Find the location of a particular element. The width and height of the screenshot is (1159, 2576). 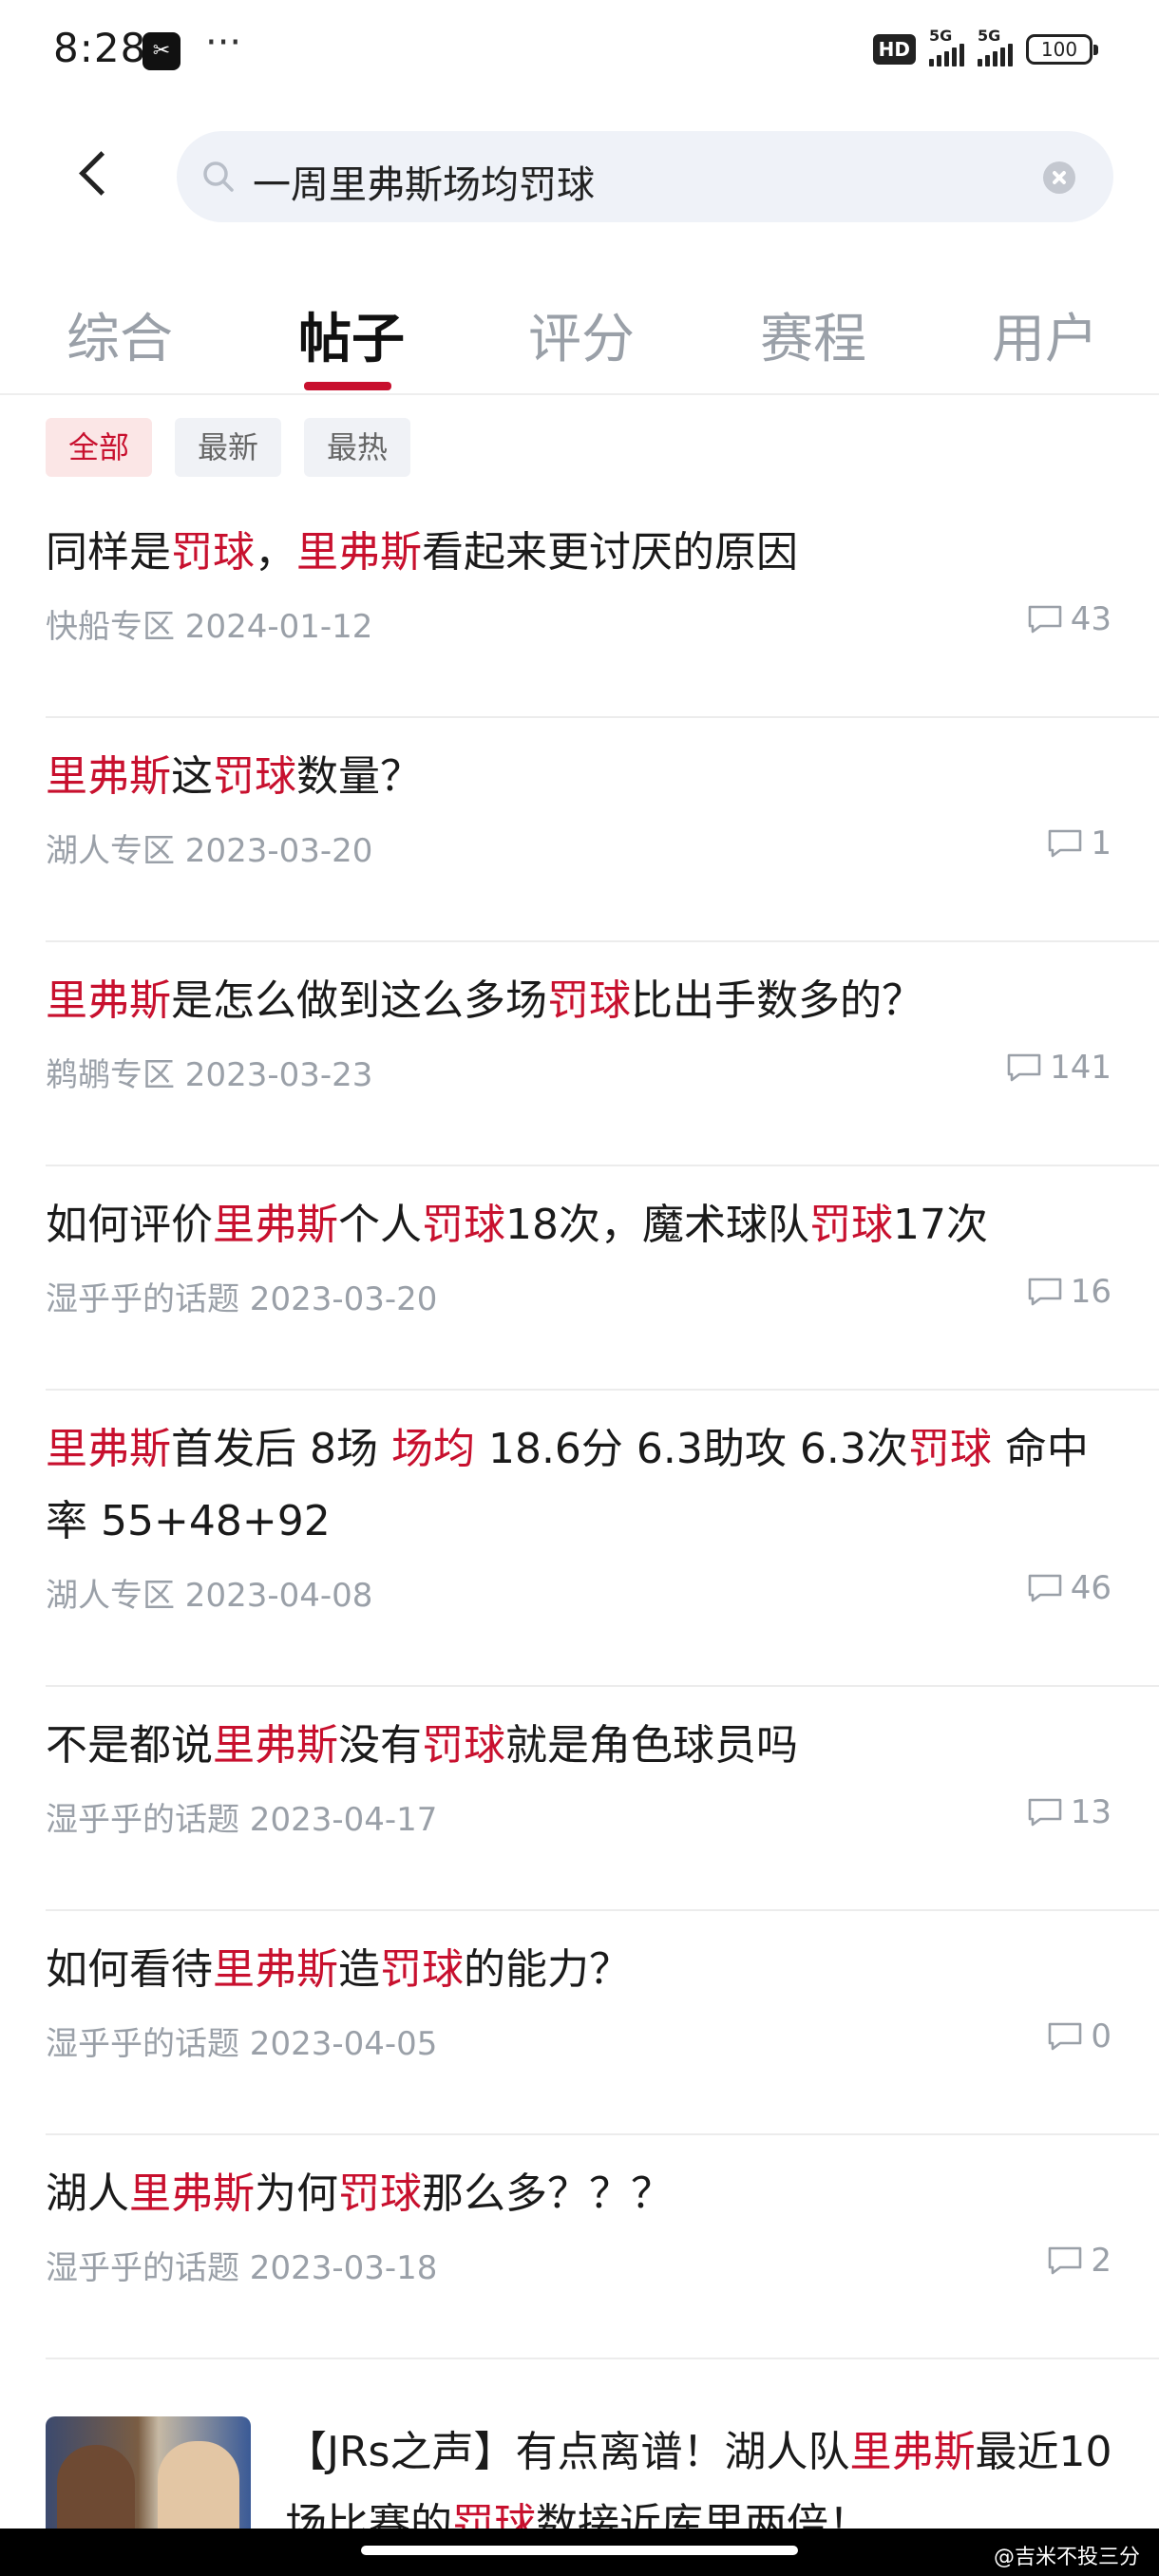

search-input: 一周里弗斯场均罚球 is located at coordinates (645, 176).